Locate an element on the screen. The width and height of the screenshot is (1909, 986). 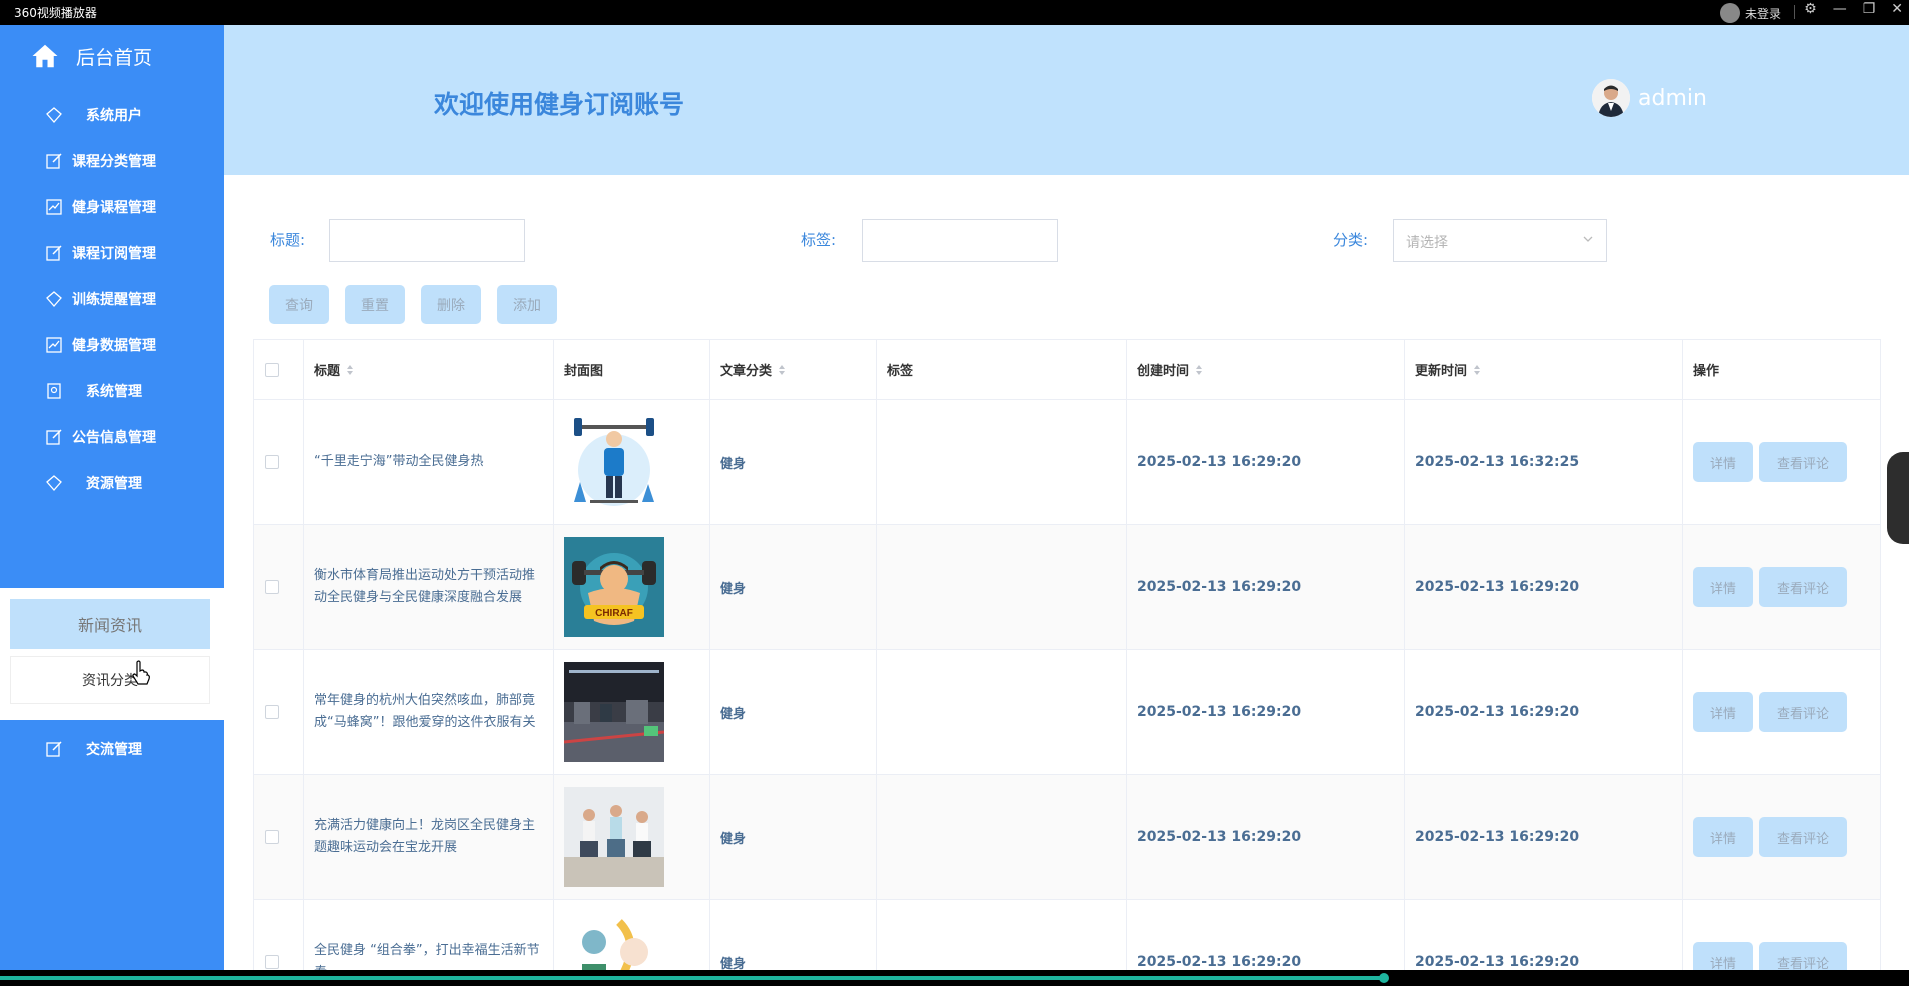
add-button: 添加 is located at coordinates (527, 304).